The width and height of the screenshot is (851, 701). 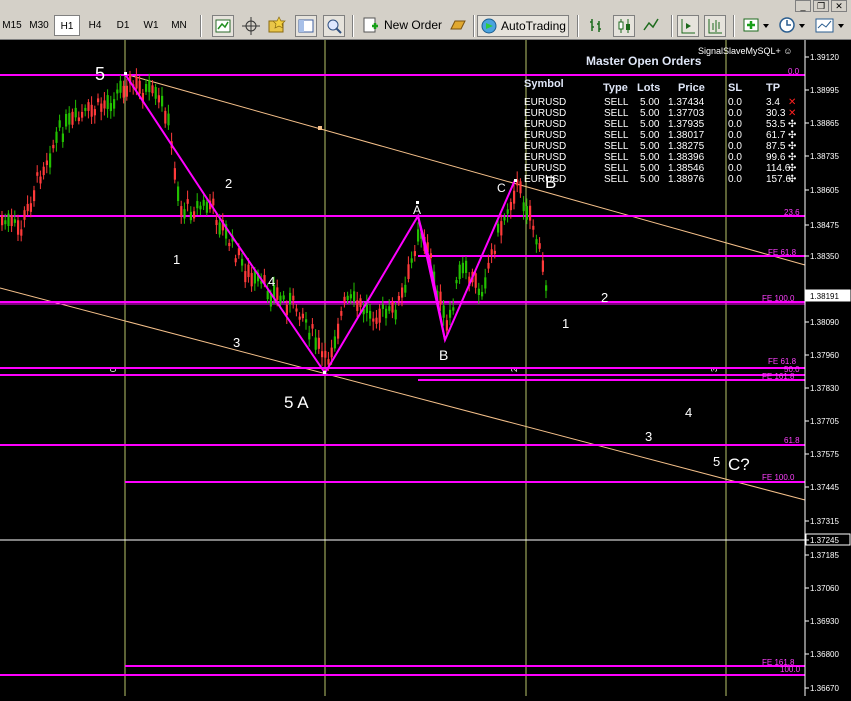 What do you see at coordinates (624, 26) in the screenshot?
I see `candlestick-icon` at bounding box center [624, 26].